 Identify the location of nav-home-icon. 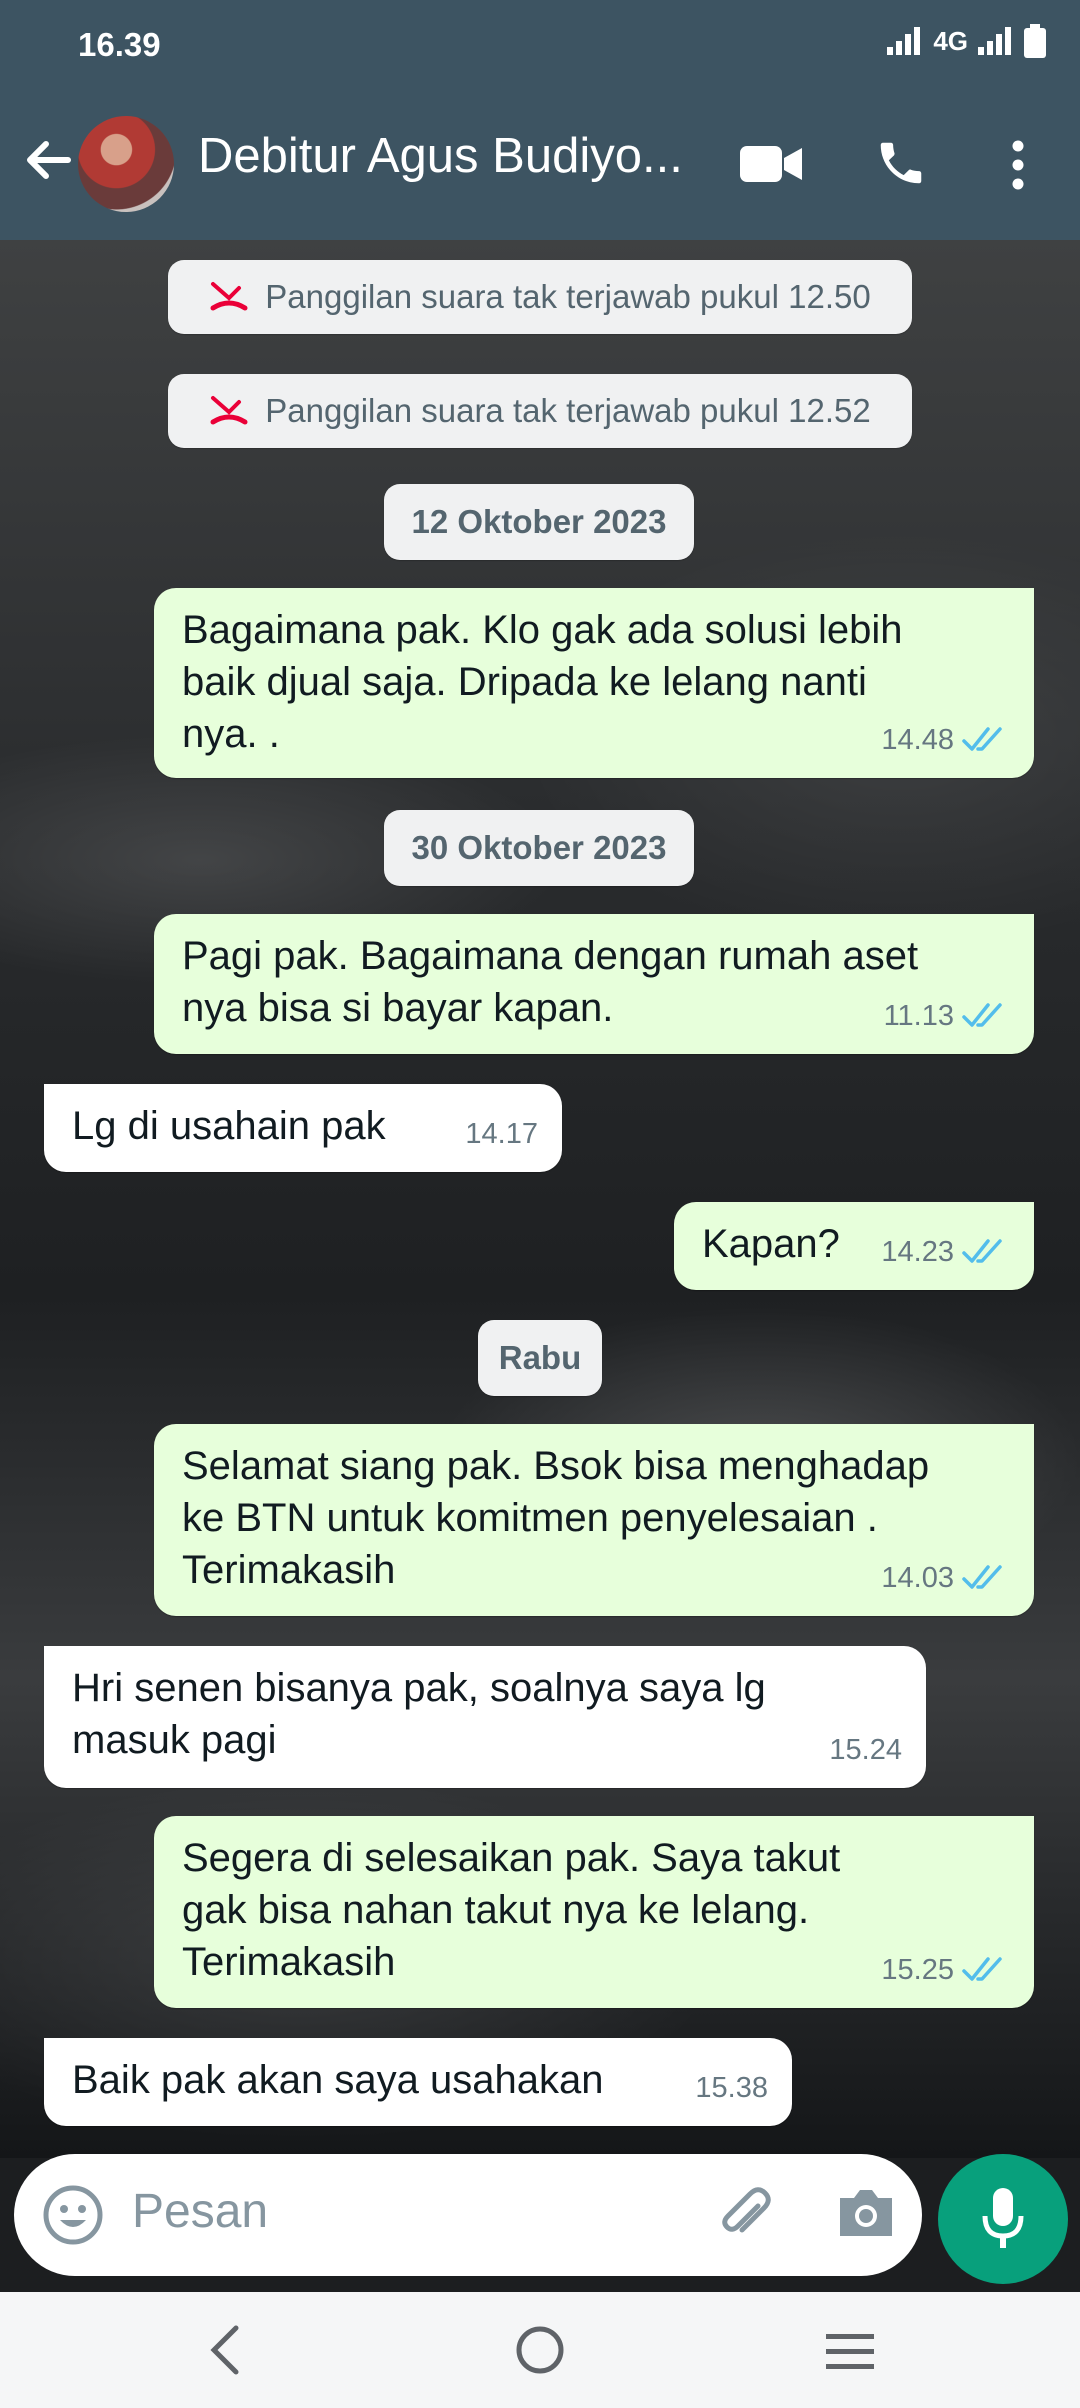
(540, 2350).